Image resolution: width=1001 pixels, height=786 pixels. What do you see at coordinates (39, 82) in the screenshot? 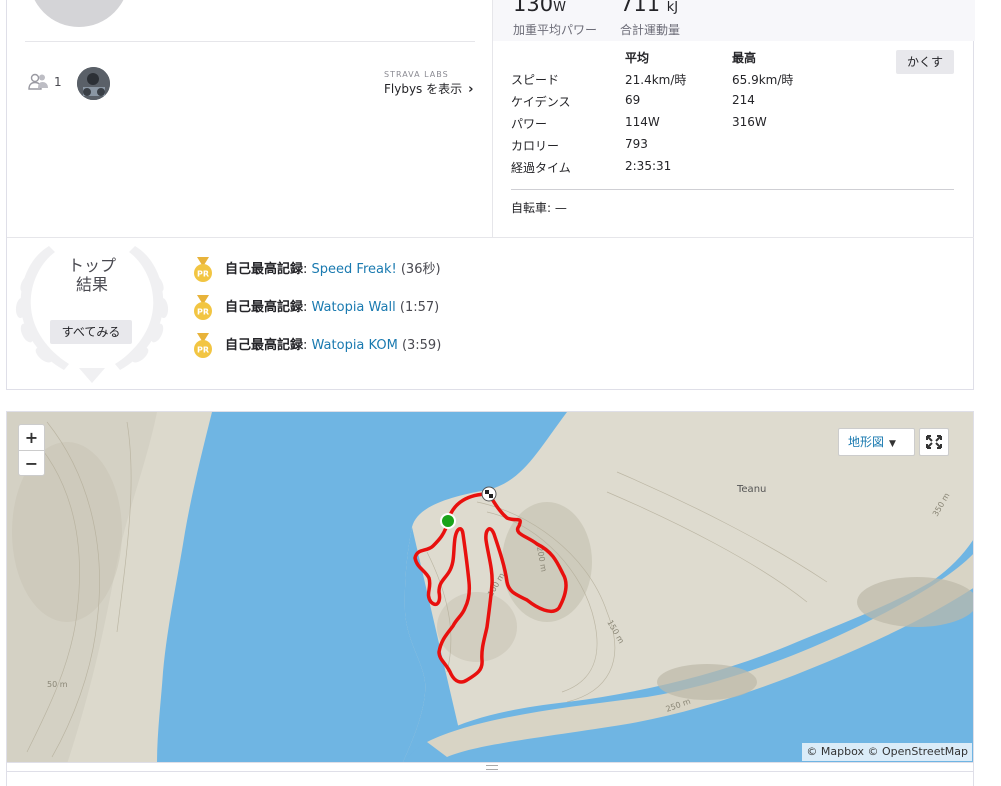
I see `group-icon` at bounding box center [39, 82].